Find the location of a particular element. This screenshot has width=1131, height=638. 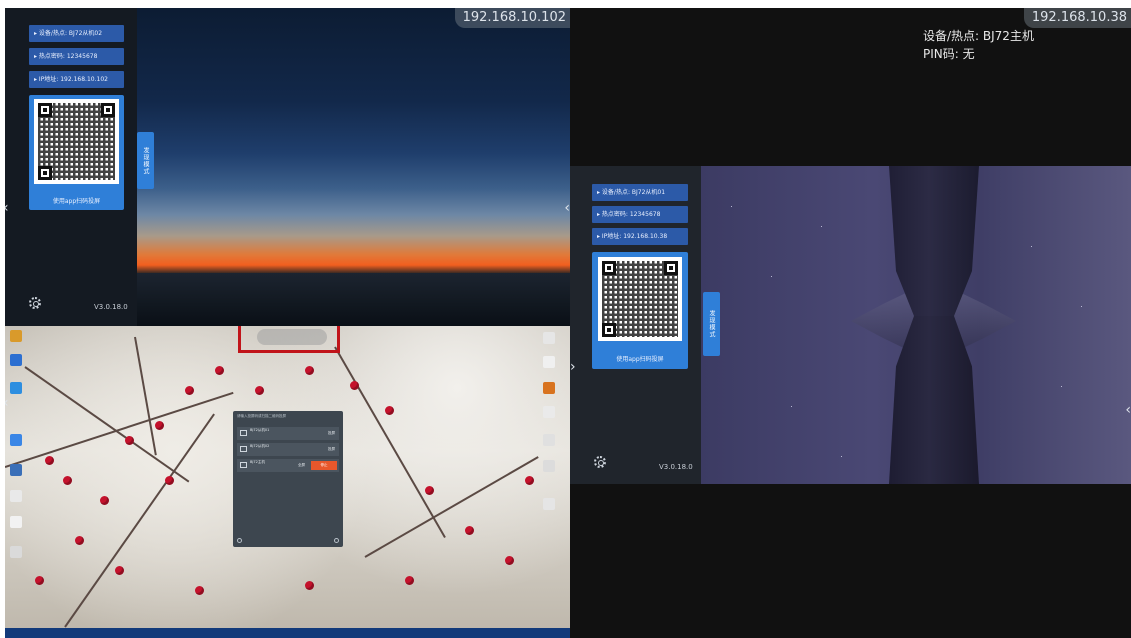

fullscreen-button: 全屏 is located at coordinates (297, 465).